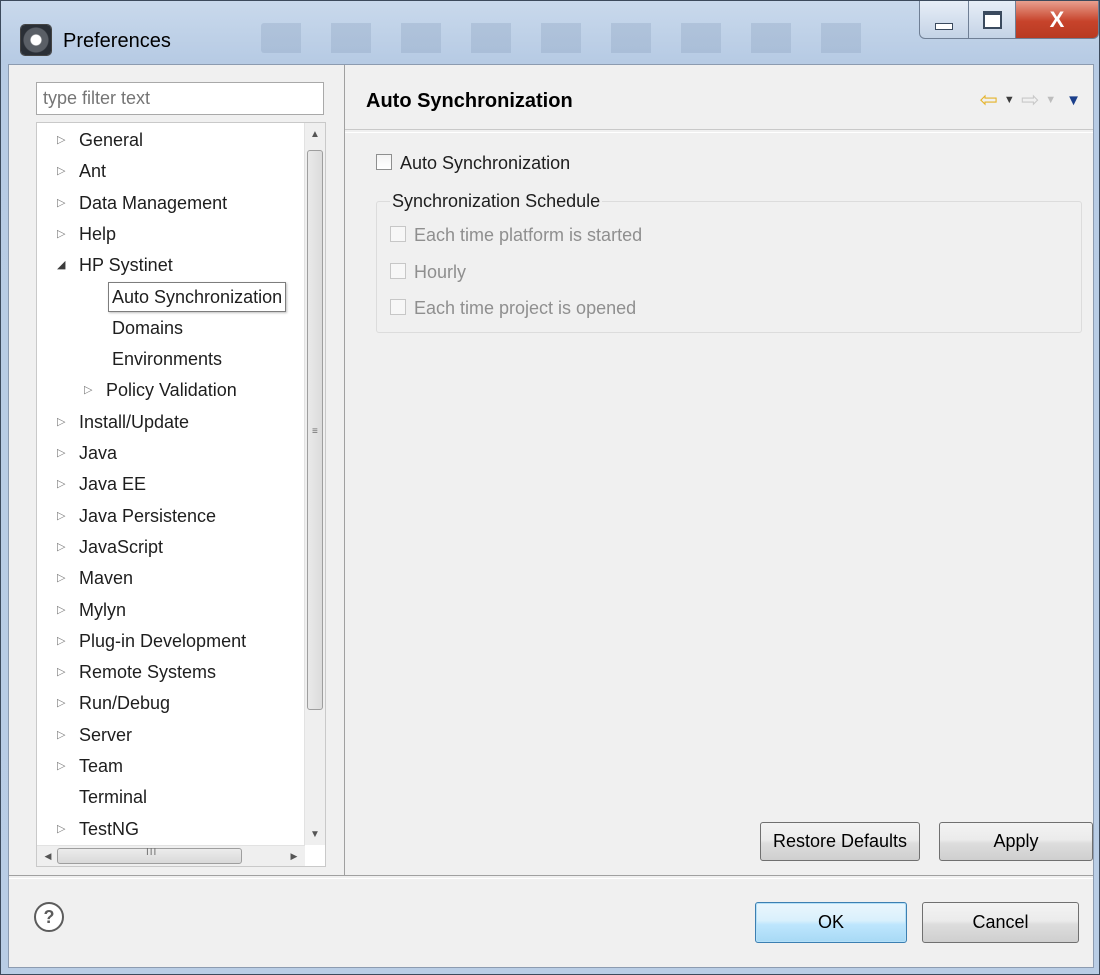 The height and width of the screenshot is (975, 1100). Describe the element at coordinates (49, 917) in the screenshot. I see `help-icon: ?` at that location.